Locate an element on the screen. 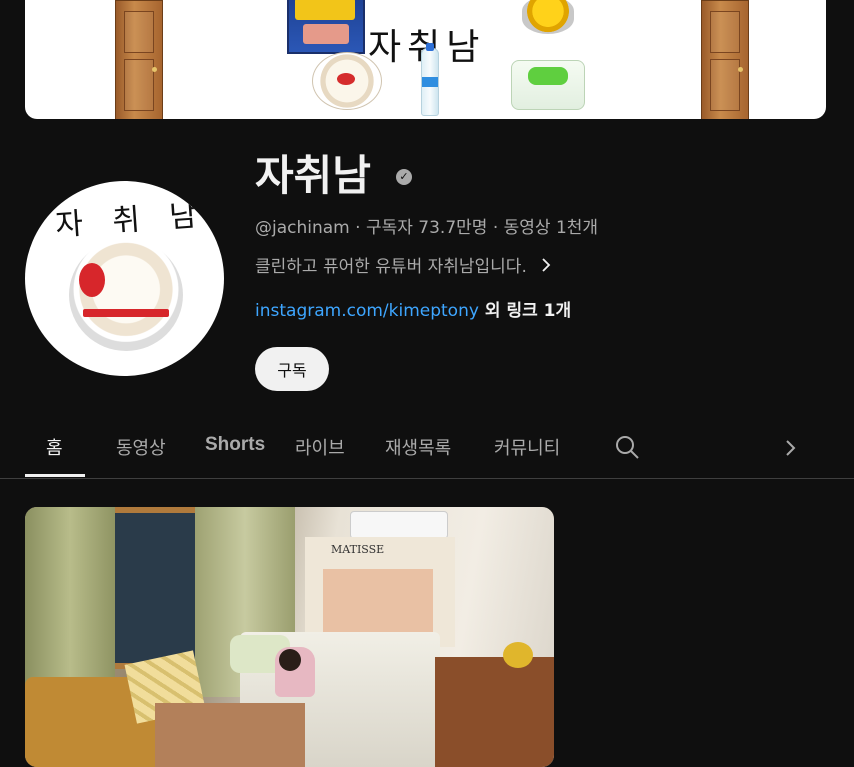 Image resolution: width=854 pixels, height=767 pixels. subscribe-button: 구독 is located at coordinates (292, 369).